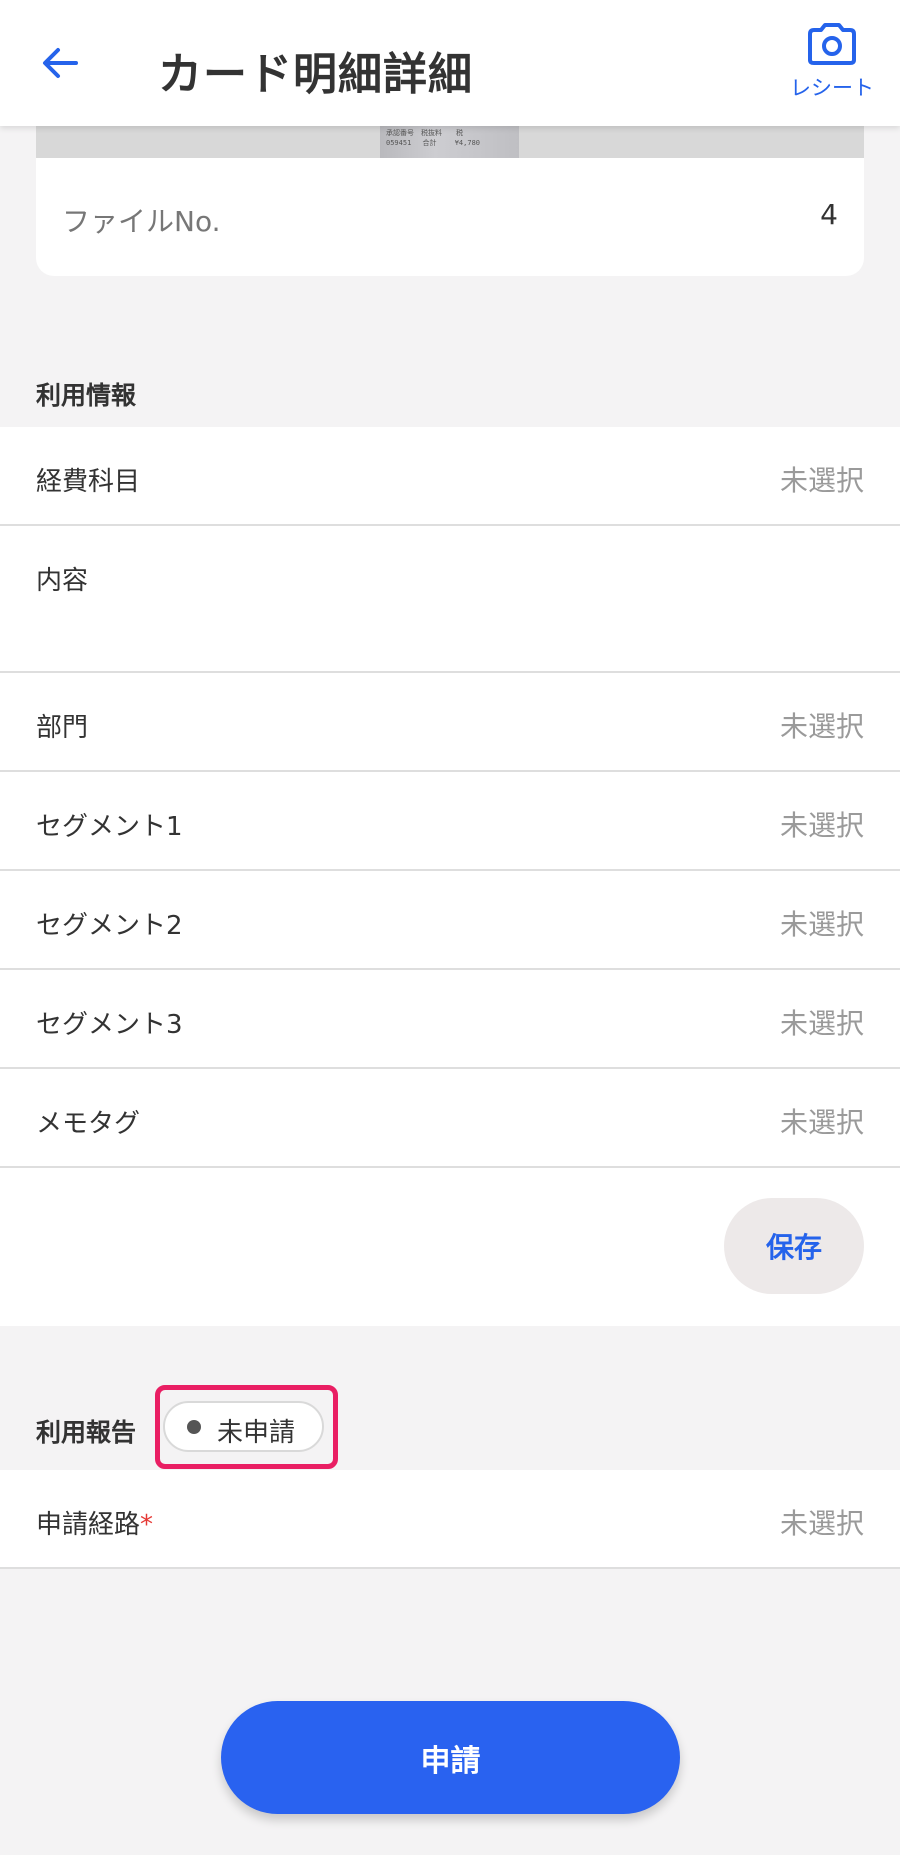 Image resolution: width=900 pixels, height=1855 pixels. I want to click on route-label: 申請経路, so click(88, 1525).